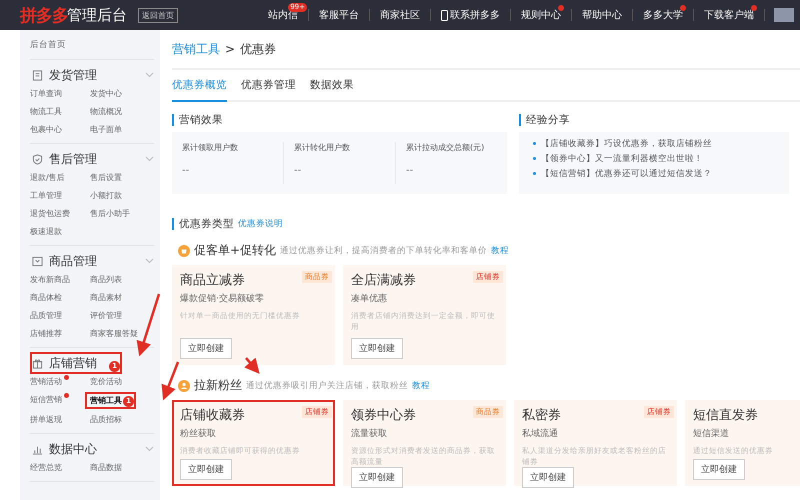  I want to click on coupon-subtitle: 流量获取, so click(369, 434).